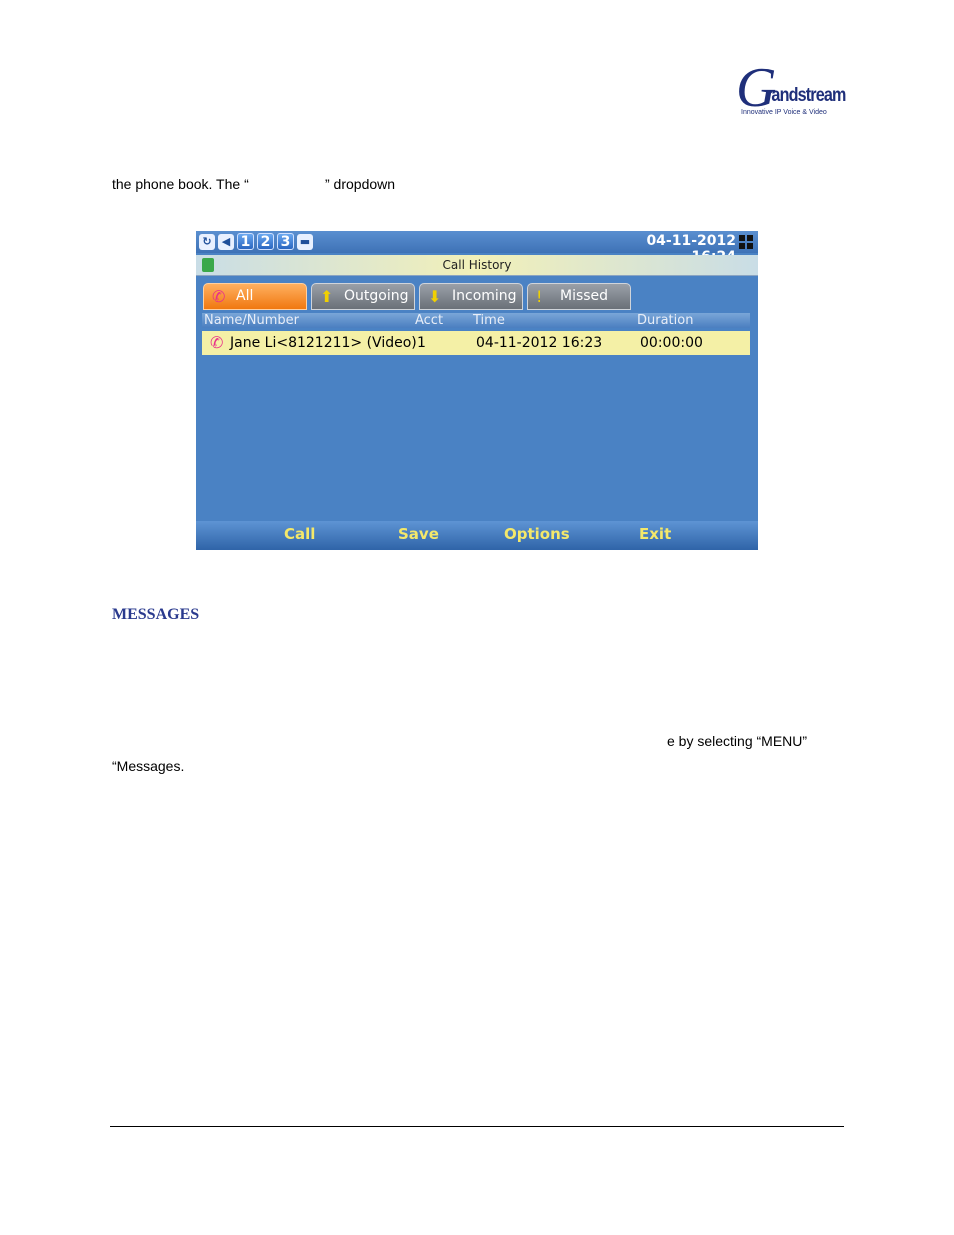 The width and height of the screenshot is (954, 1235). I want to click on column-time: Time, so click(489, 320).